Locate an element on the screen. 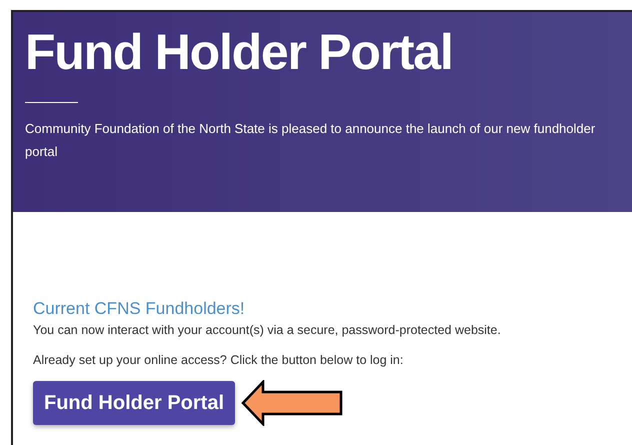 Image resolution: width=632 pixels, height=445 pixels. info-text: You can now interact with your account(s) via a secure, password-protected website. is located at coordinates (267, 330).